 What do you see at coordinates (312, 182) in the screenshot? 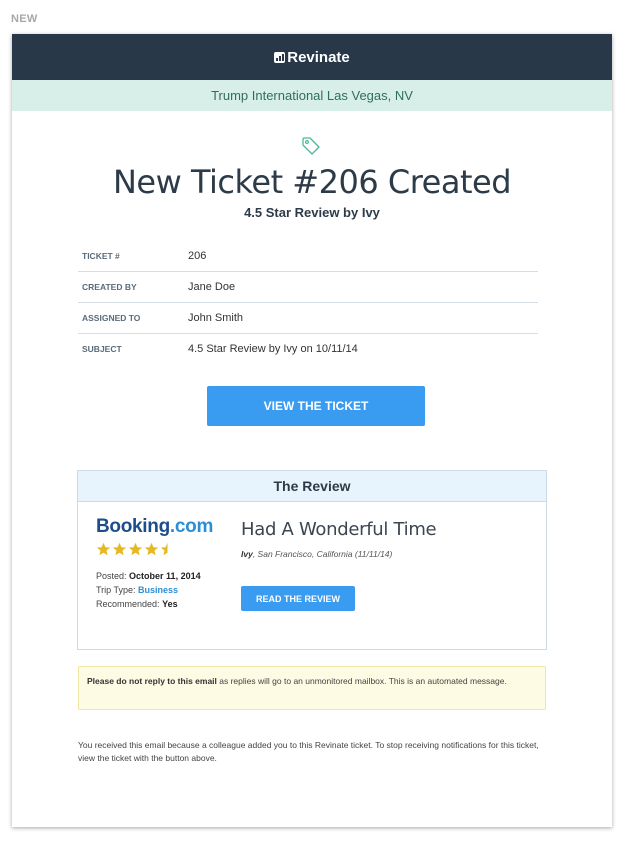
I see `page-title: New Ticket #206 Created` at bounding box center [312, 182].